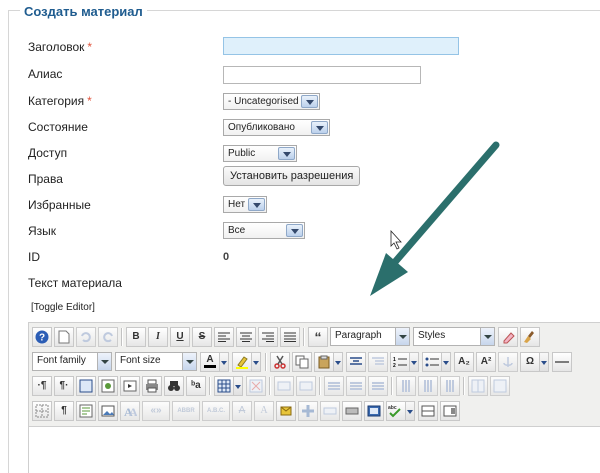 This screenshot has width=600, height=473. Describe the element at coordinates (396, 410) in the screenshot. I see `spellcheck-icon: abc` at that location.